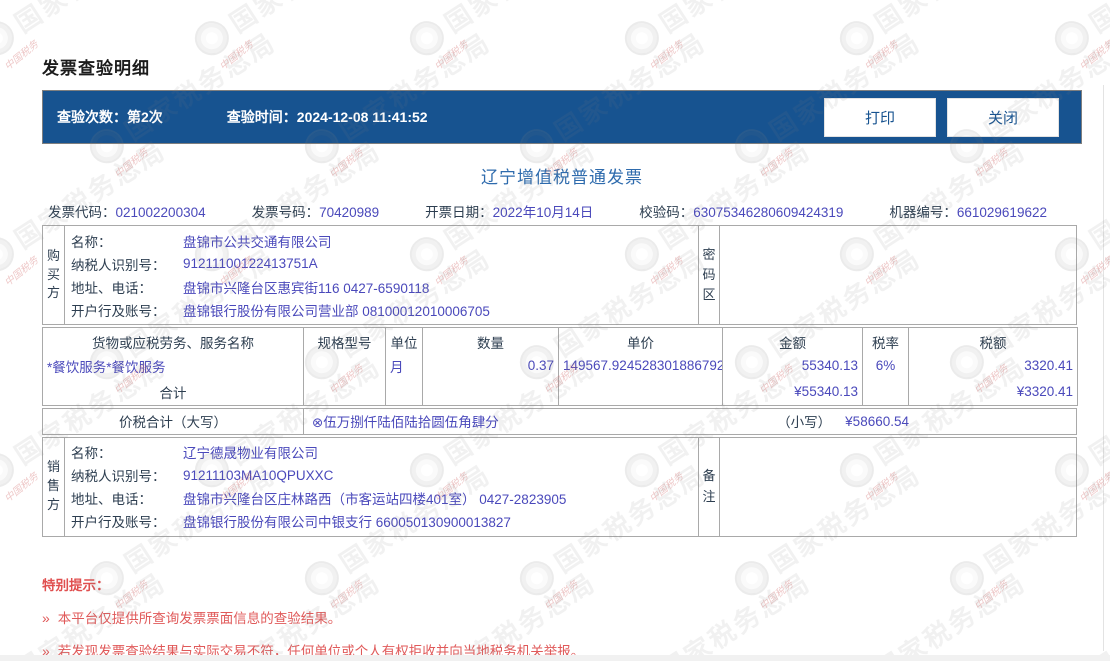  Describe the element at coordinates (285, 212) in the screenshot. I see `invoice-number-label: 发票号码：` at that location.